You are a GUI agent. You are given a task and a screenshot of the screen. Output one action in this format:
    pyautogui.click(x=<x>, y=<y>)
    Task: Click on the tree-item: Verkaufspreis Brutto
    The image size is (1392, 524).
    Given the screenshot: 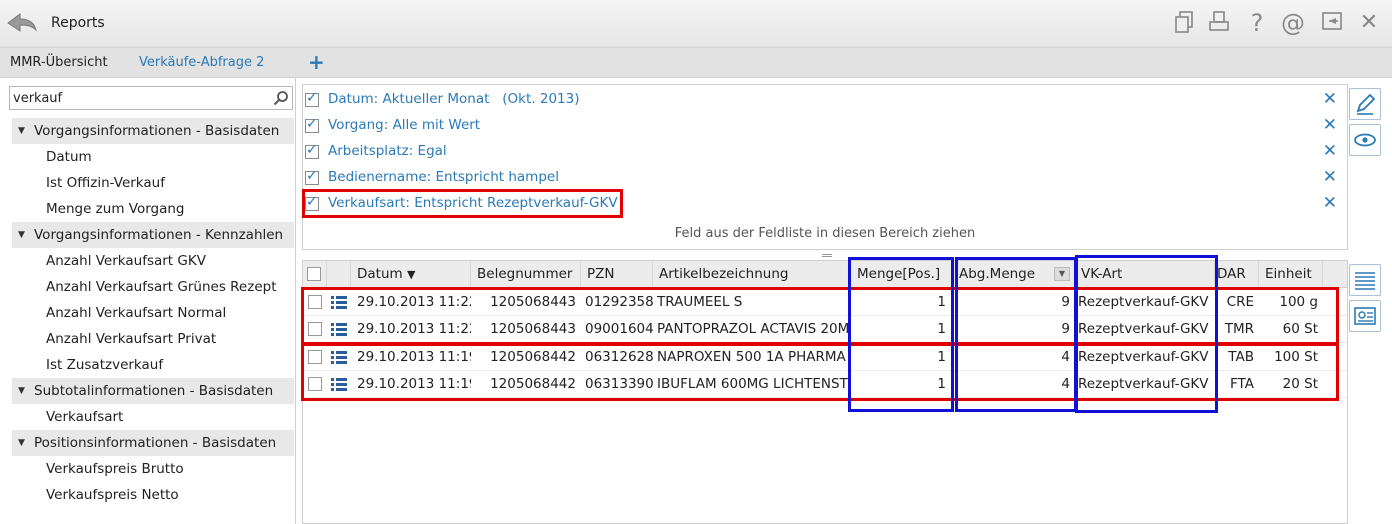 What is the action you would take?
    pyautogui.click(x=153, y=469)
    